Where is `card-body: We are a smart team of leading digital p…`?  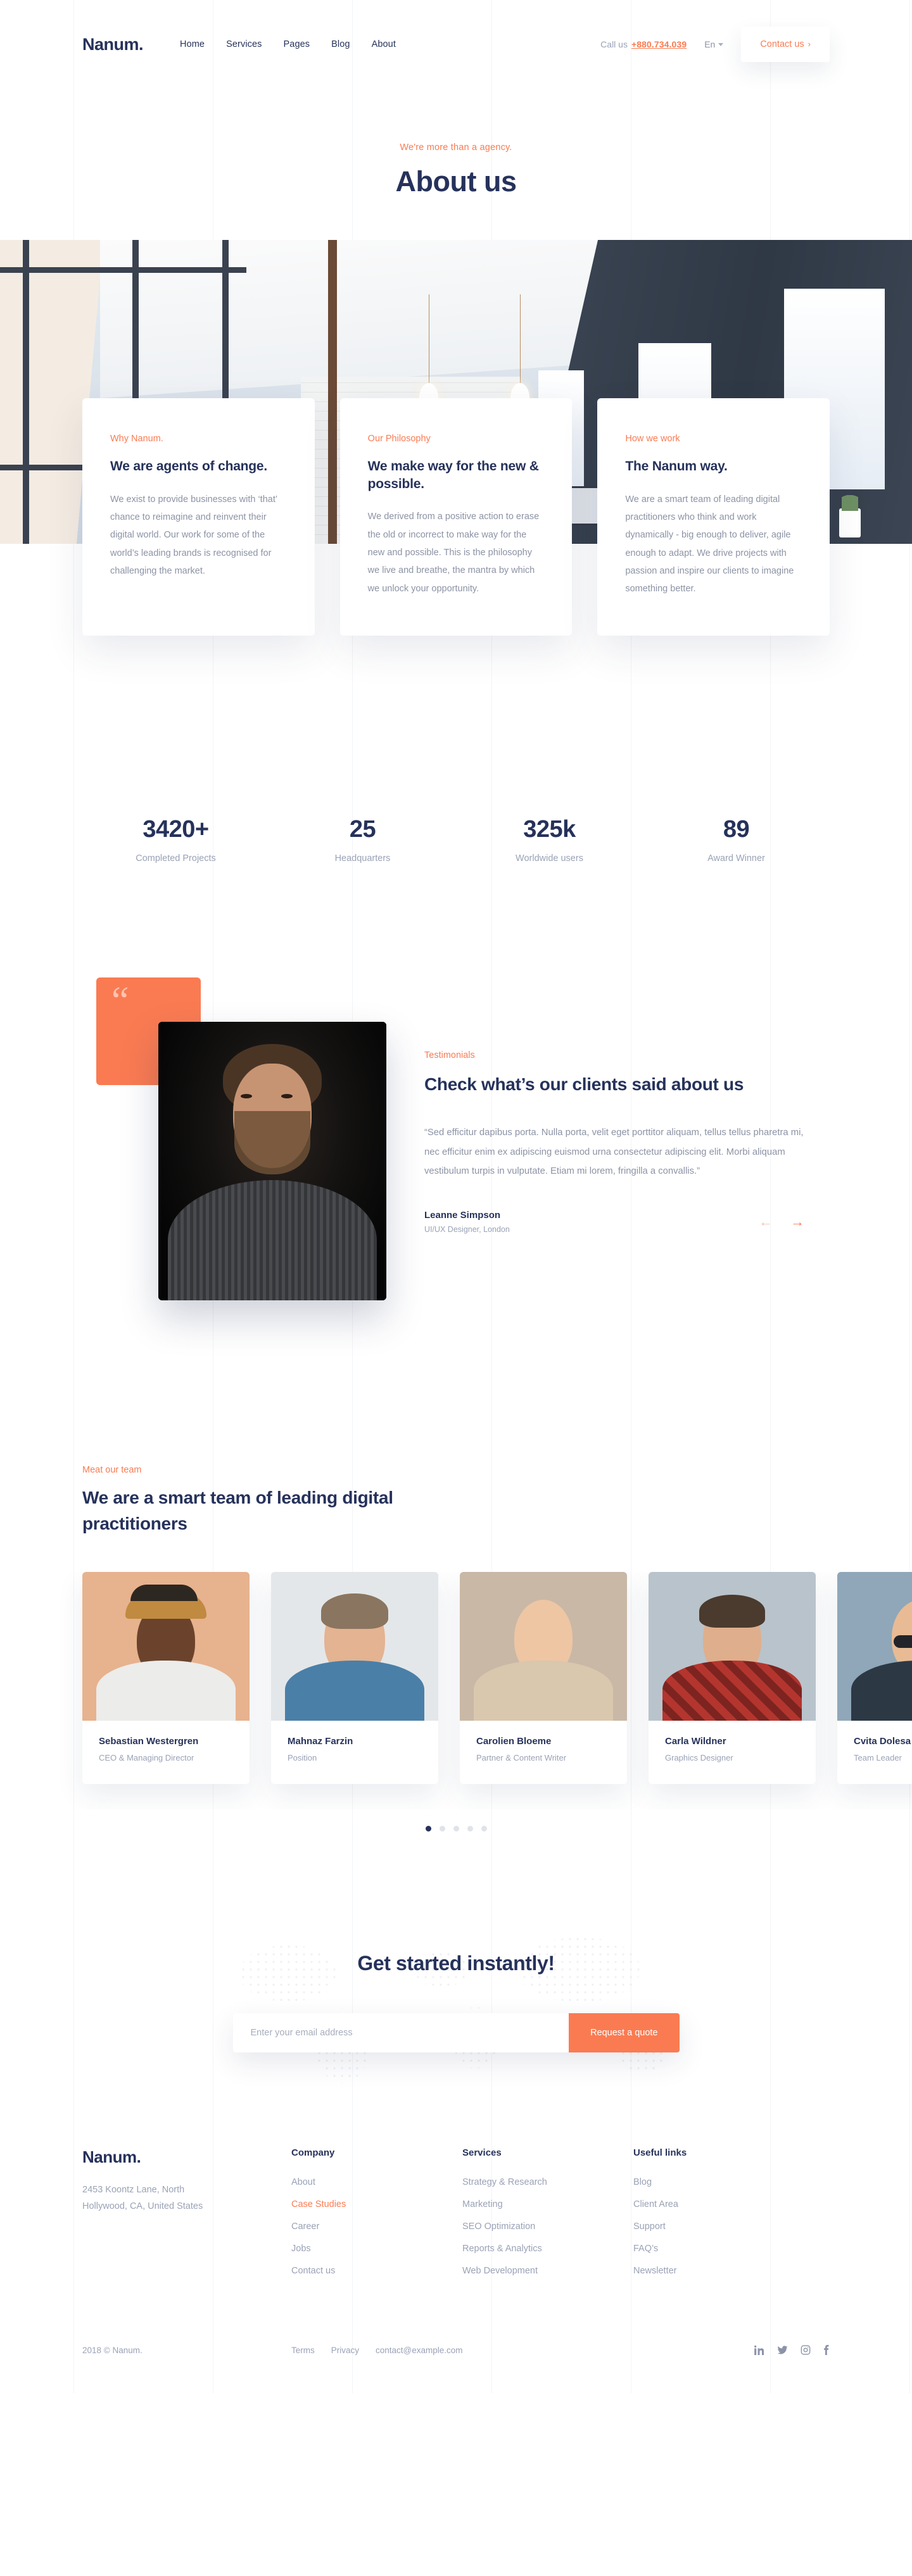
card-body: We are a smart team of leading digital p… is located at coordinates (709, 544).